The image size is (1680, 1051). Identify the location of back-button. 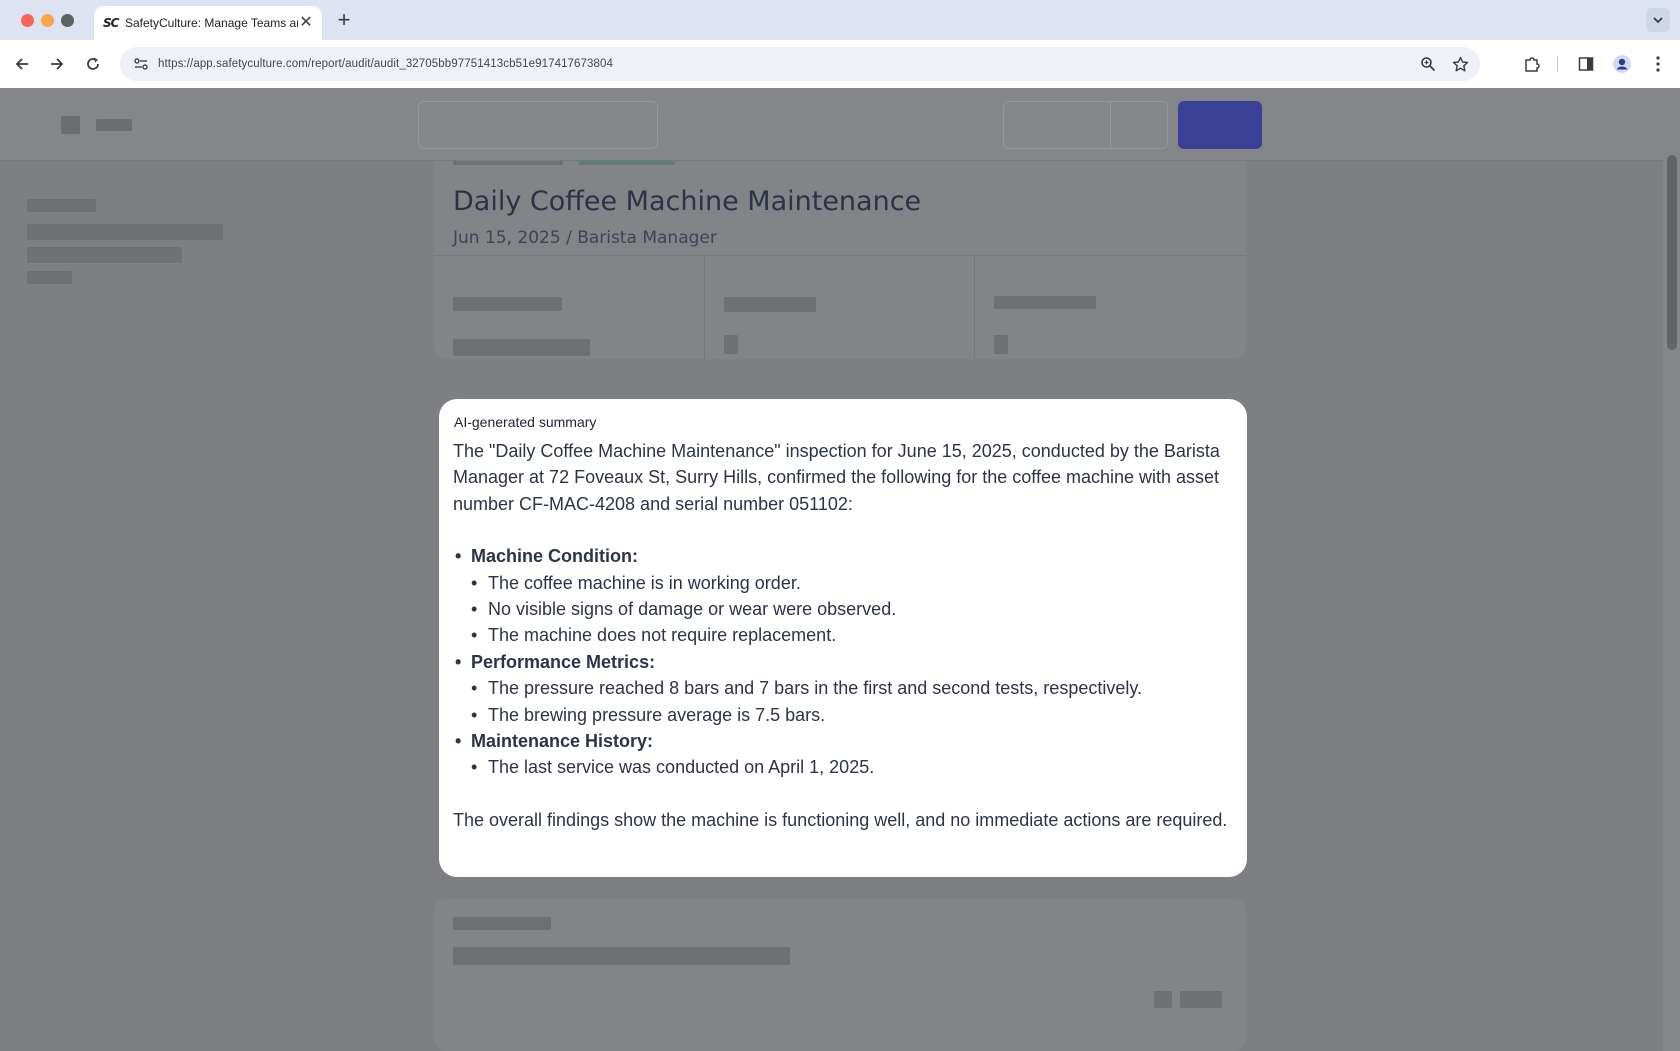
(22, 64).